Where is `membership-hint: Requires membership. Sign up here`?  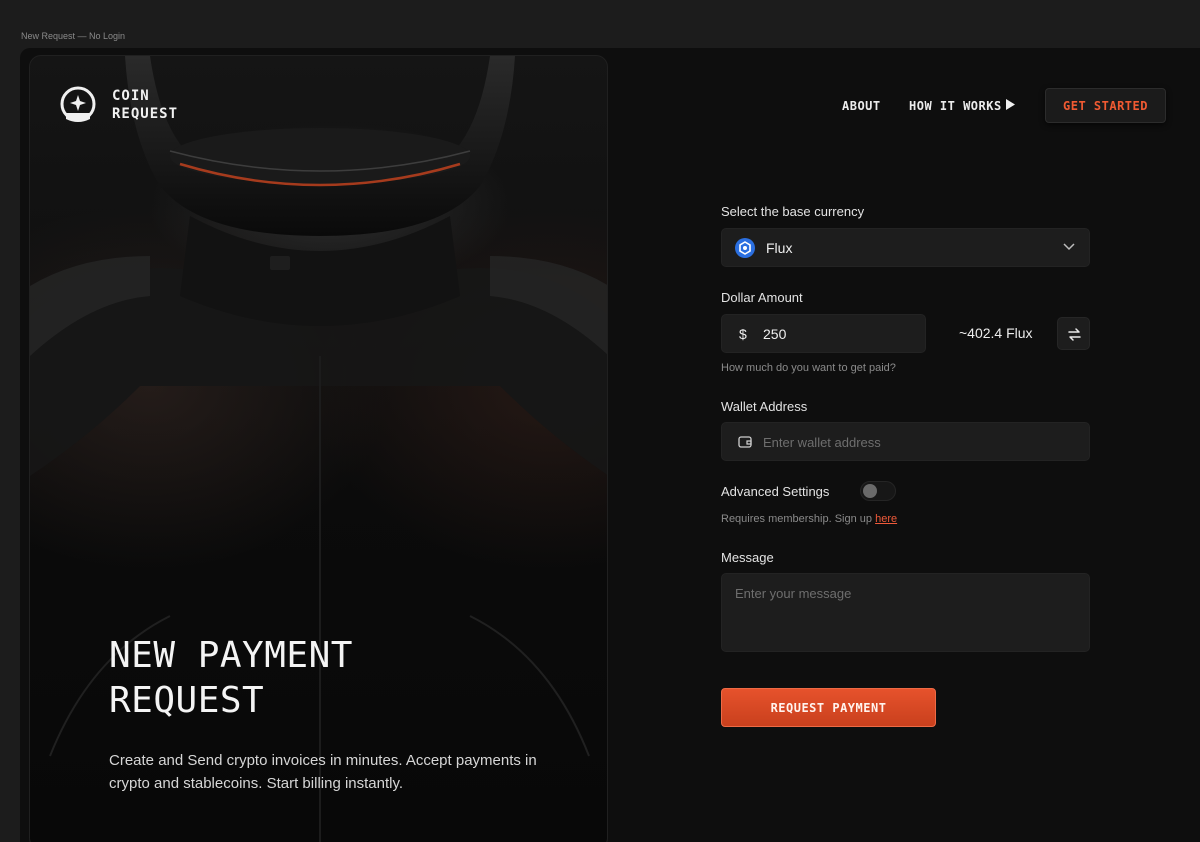 membership-hint: Requires membership. Sign up here is located at coordinates (809, 519).